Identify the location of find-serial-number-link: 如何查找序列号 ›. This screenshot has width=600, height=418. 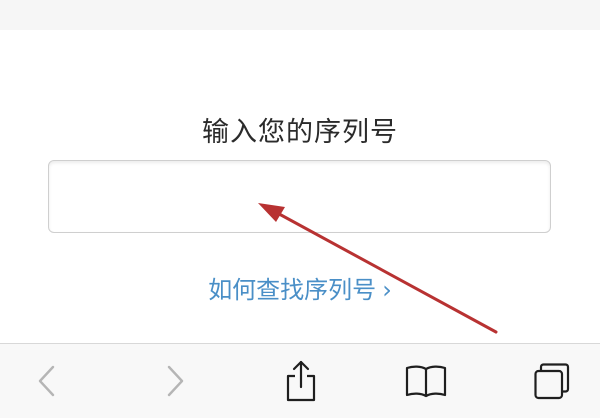
(300, 287).